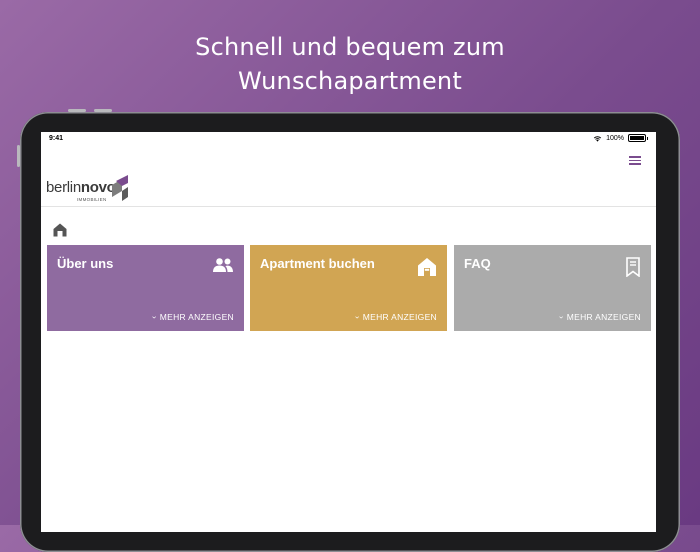 The height and width of the screenshot is (552, 700). I want to click on battery-percent: 100%, so click(615, 138).